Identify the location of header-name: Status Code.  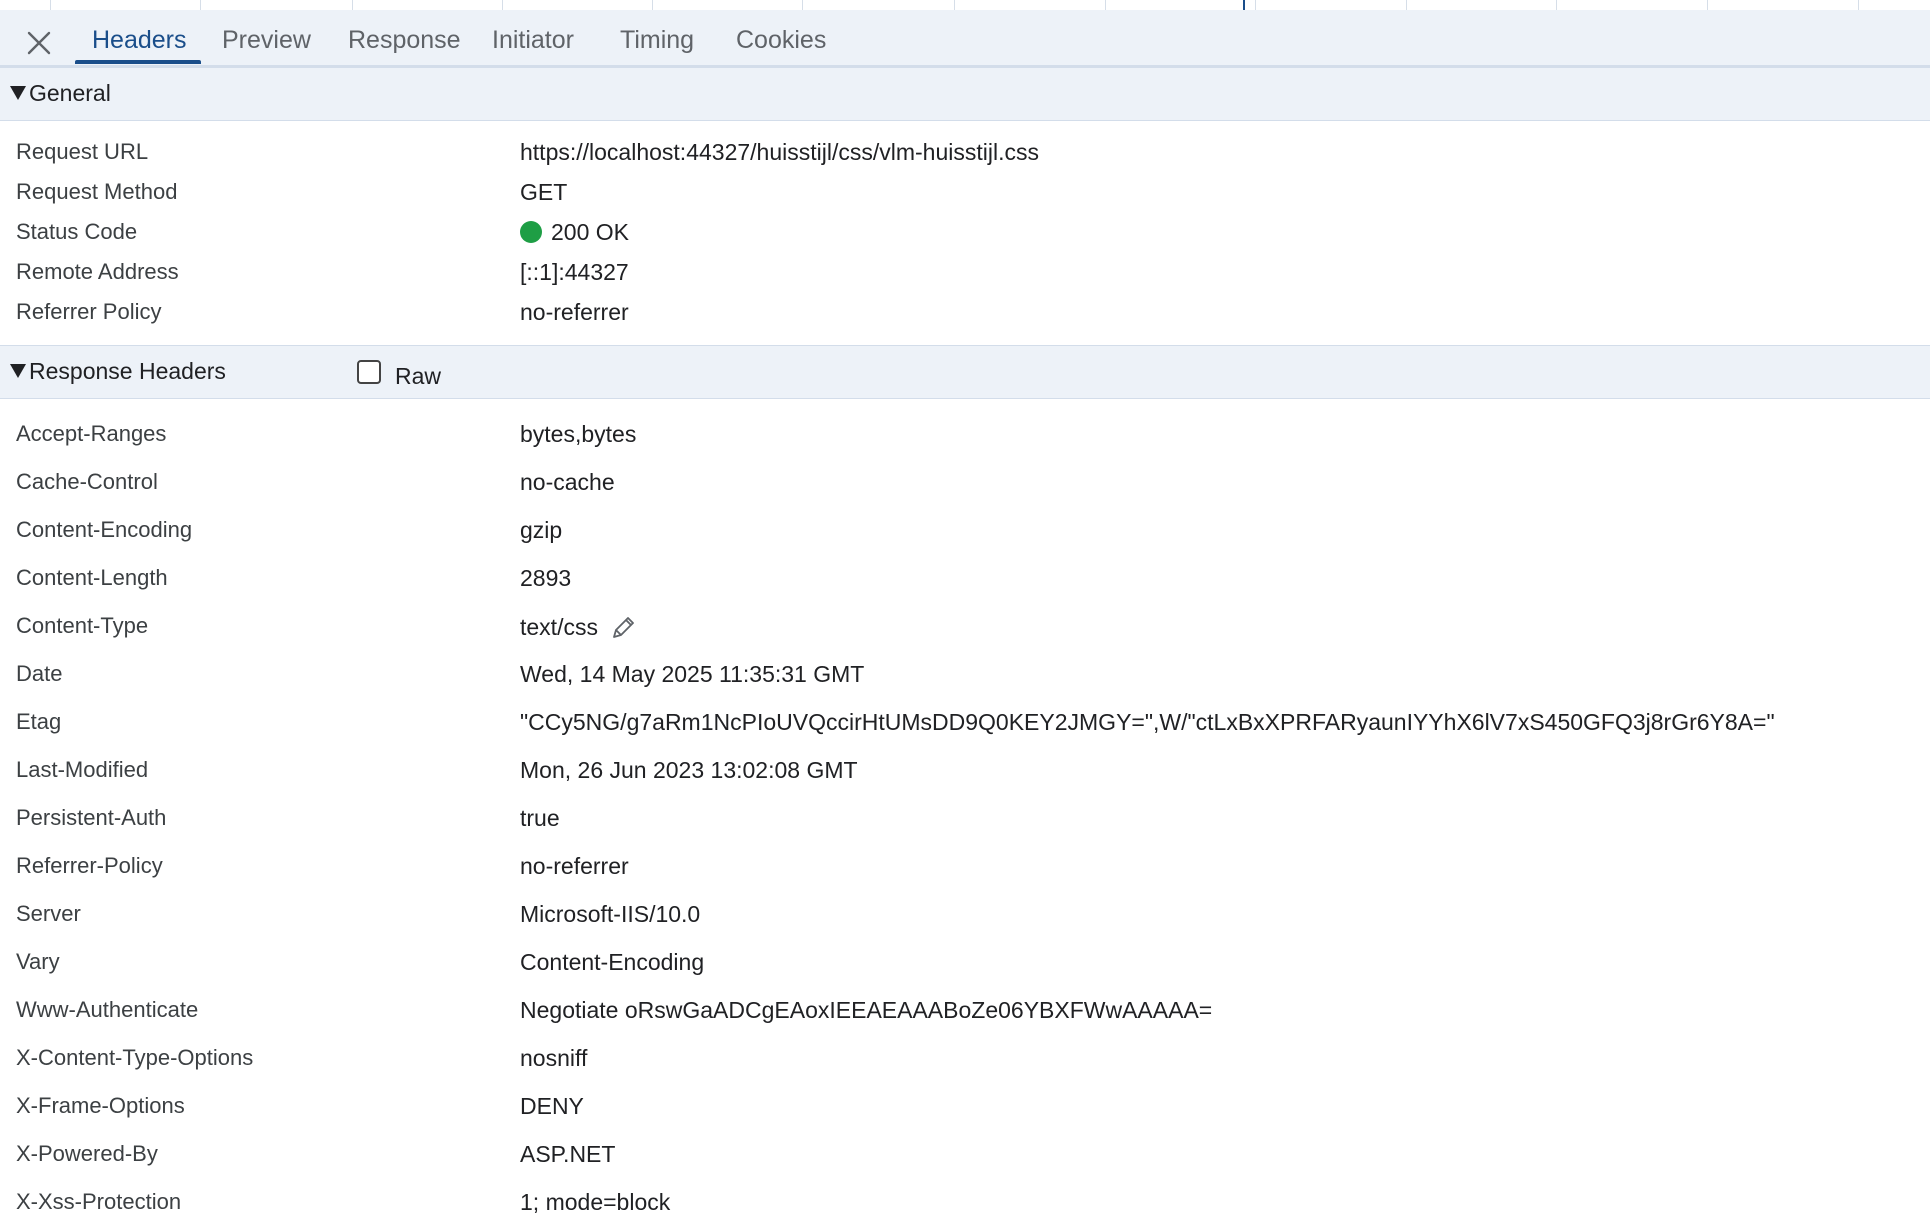
(77, 231).